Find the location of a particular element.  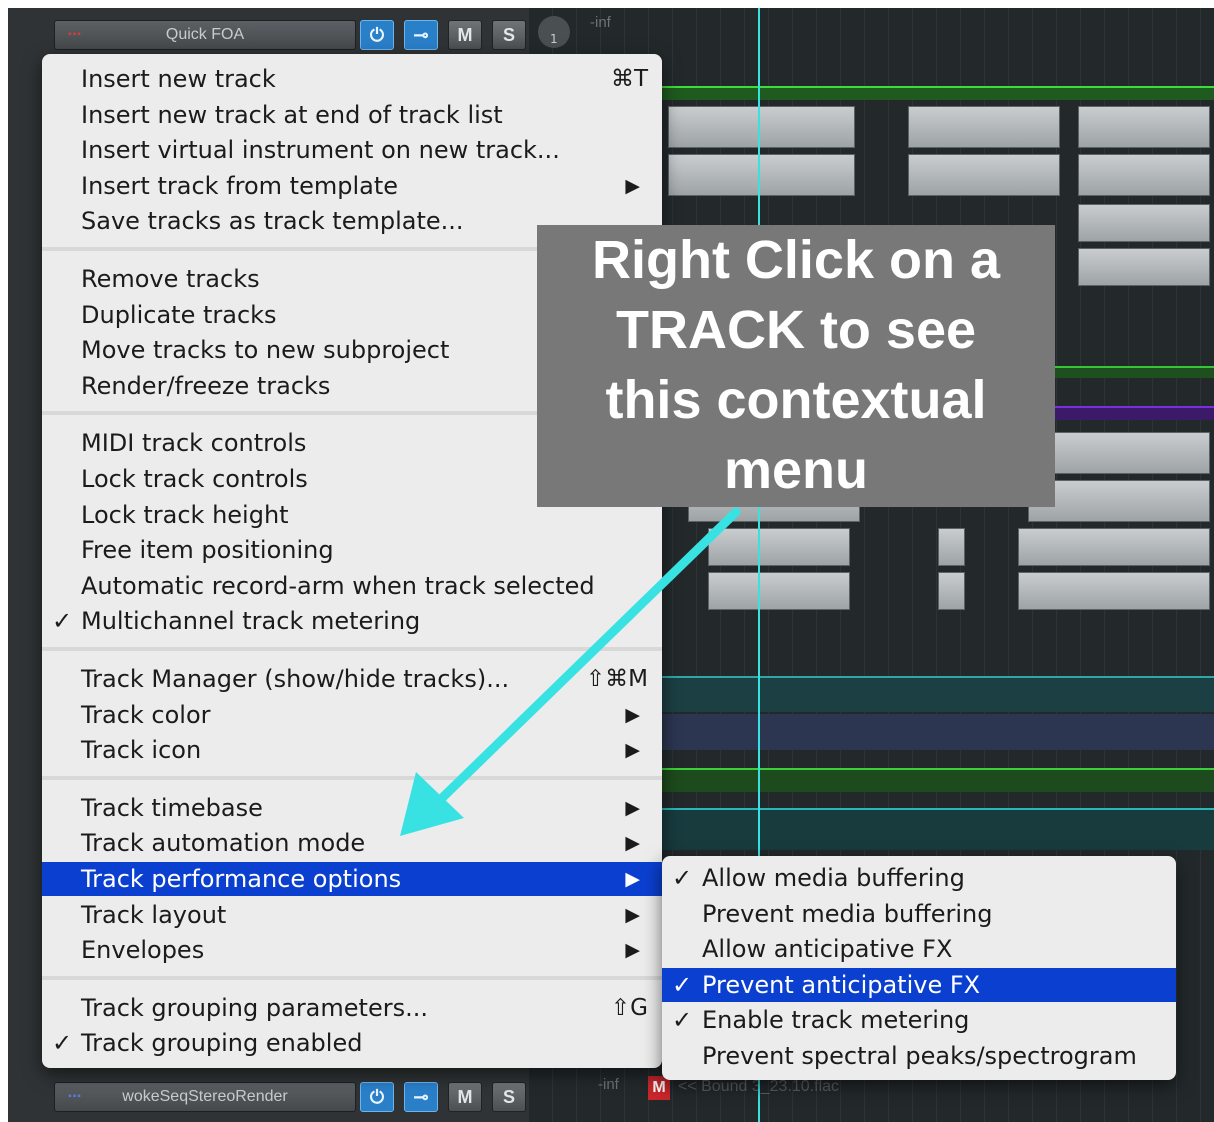

menu-item-track-layout: Track layout ▶ is located at coordinates (352, 915).